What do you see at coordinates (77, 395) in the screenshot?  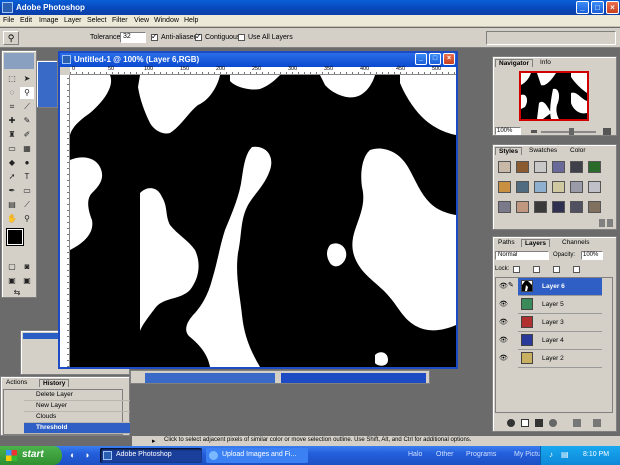 I see `history-item: Delete Layer` at bounding box center [77, 395].